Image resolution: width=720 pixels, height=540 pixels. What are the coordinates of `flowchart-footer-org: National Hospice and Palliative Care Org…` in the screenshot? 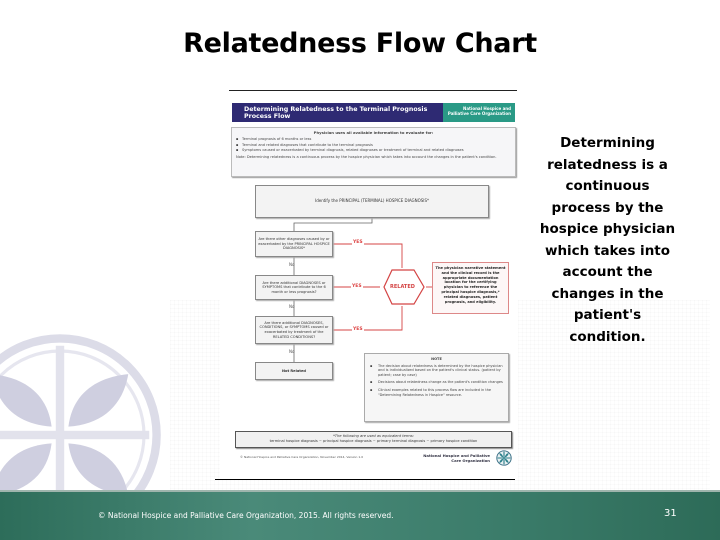 It's located at (456, 458).